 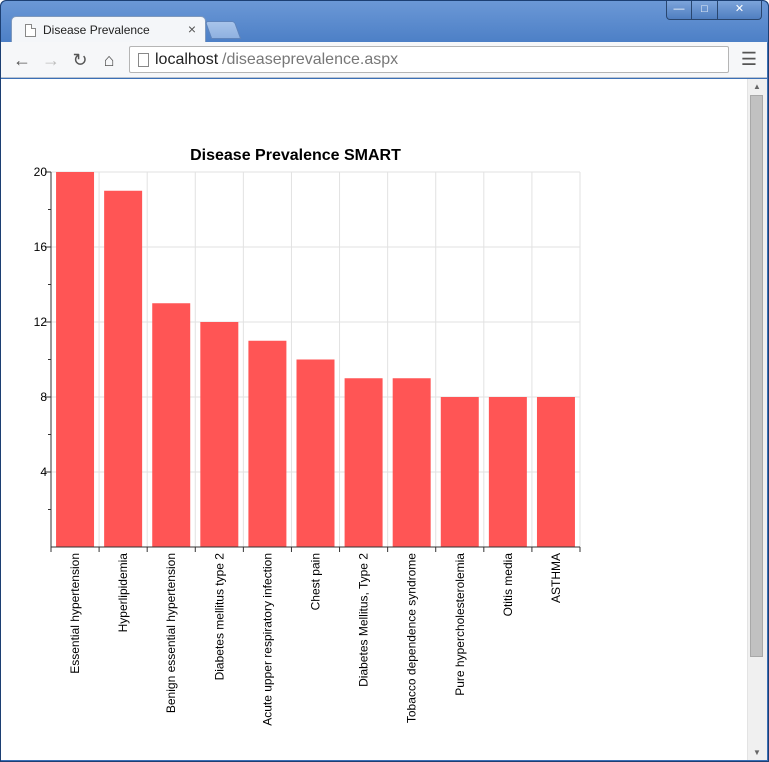 I want to click on x-category-label: Hyperlipidemia, so click(x=123, y=593).